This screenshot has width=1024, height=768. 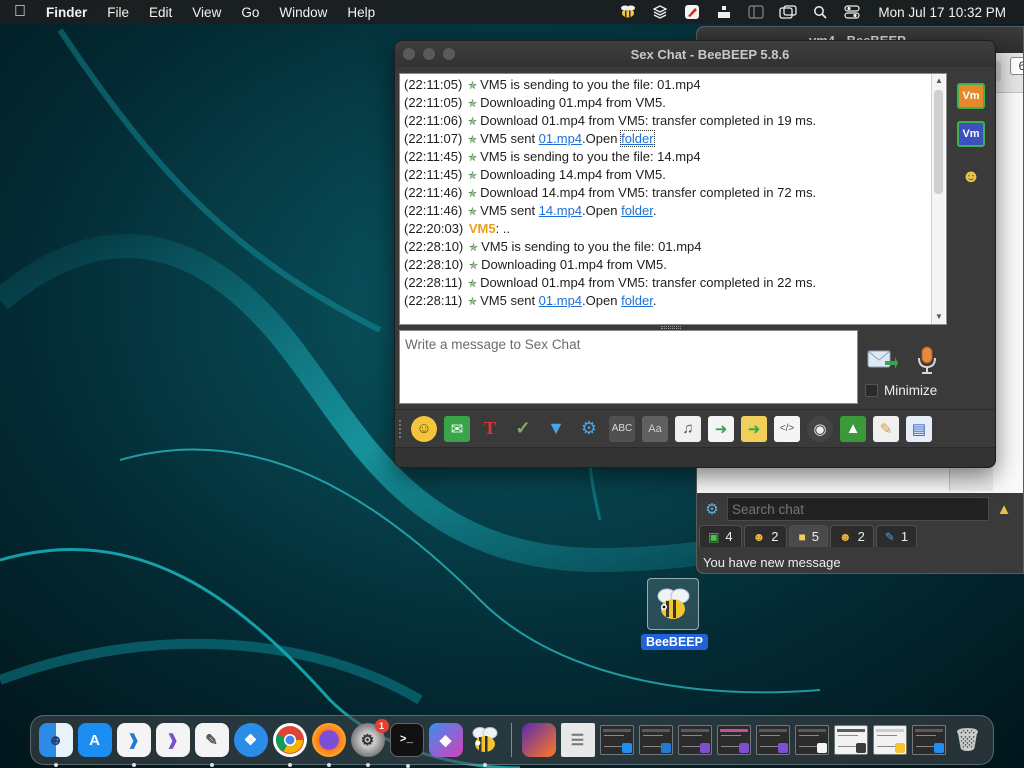 I want to click on stack-icon, so click(x=724, y=12).